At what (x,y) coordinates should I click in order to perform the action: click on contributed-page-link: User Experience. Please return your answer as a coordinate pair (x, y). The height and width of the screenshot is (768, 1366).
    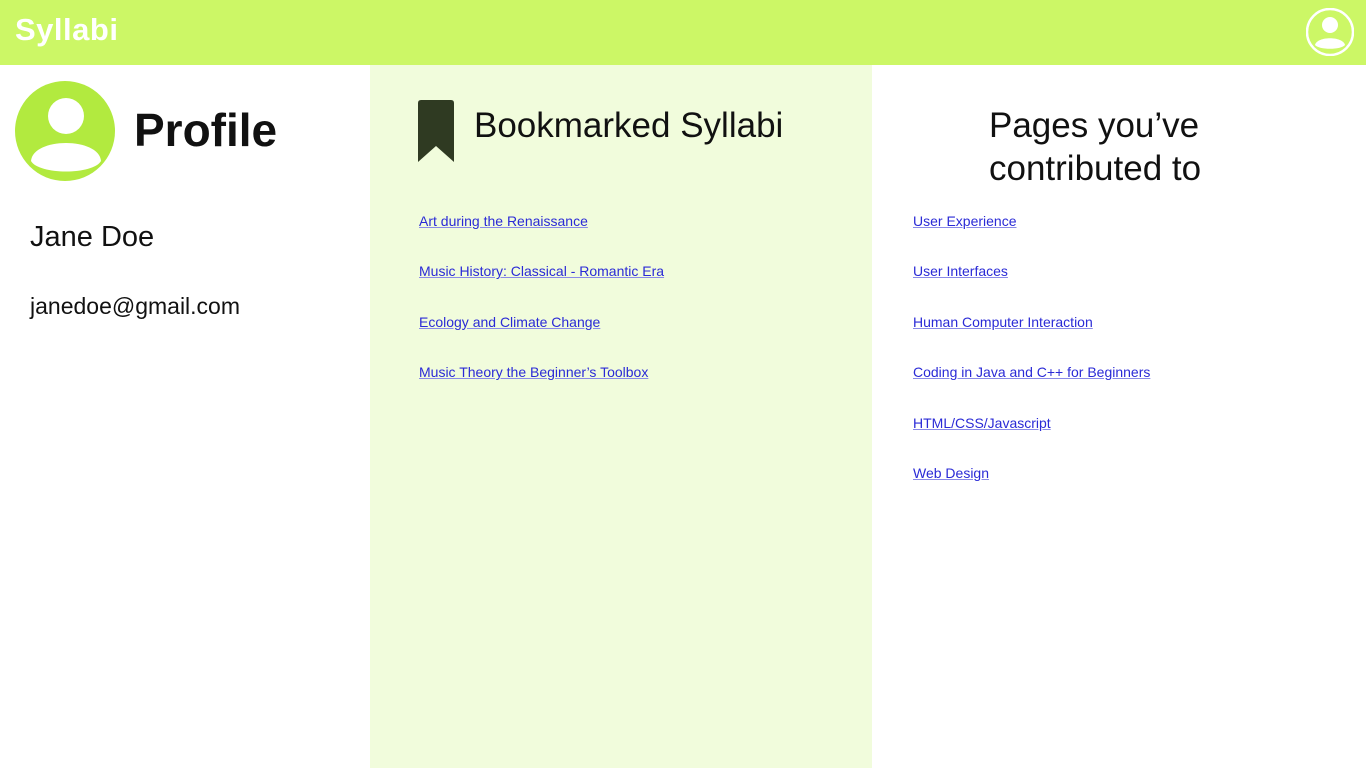
    Looking at the image, I should click on (965, 221).